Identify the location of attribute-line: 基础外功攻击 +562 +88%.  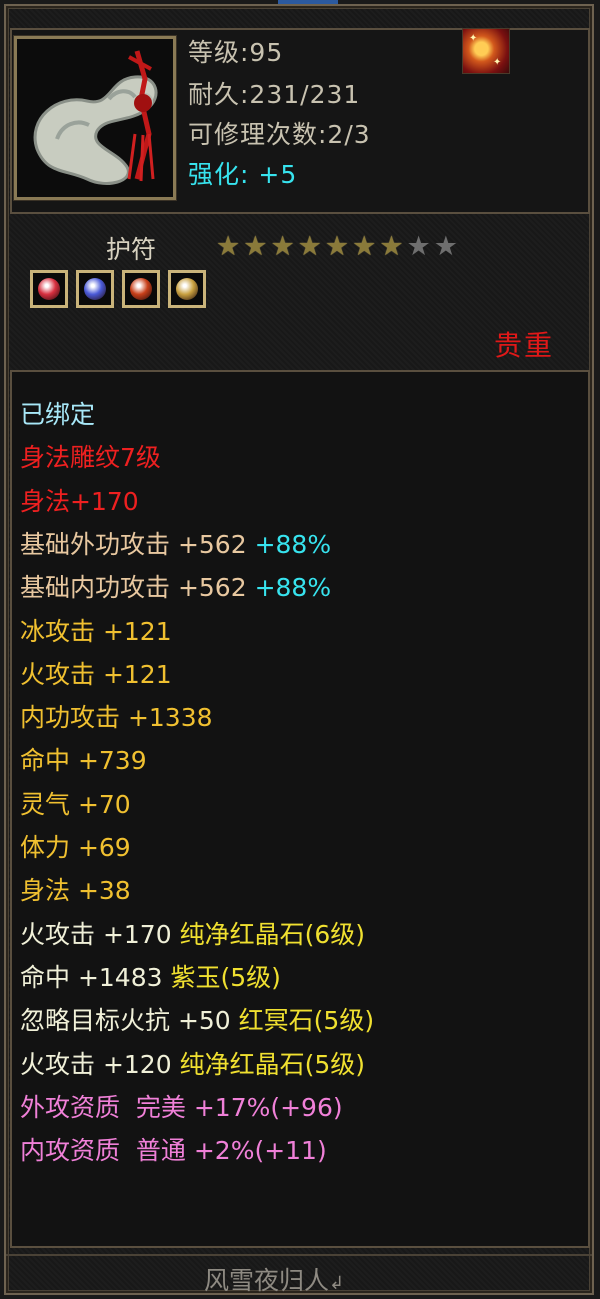
(175, 545).